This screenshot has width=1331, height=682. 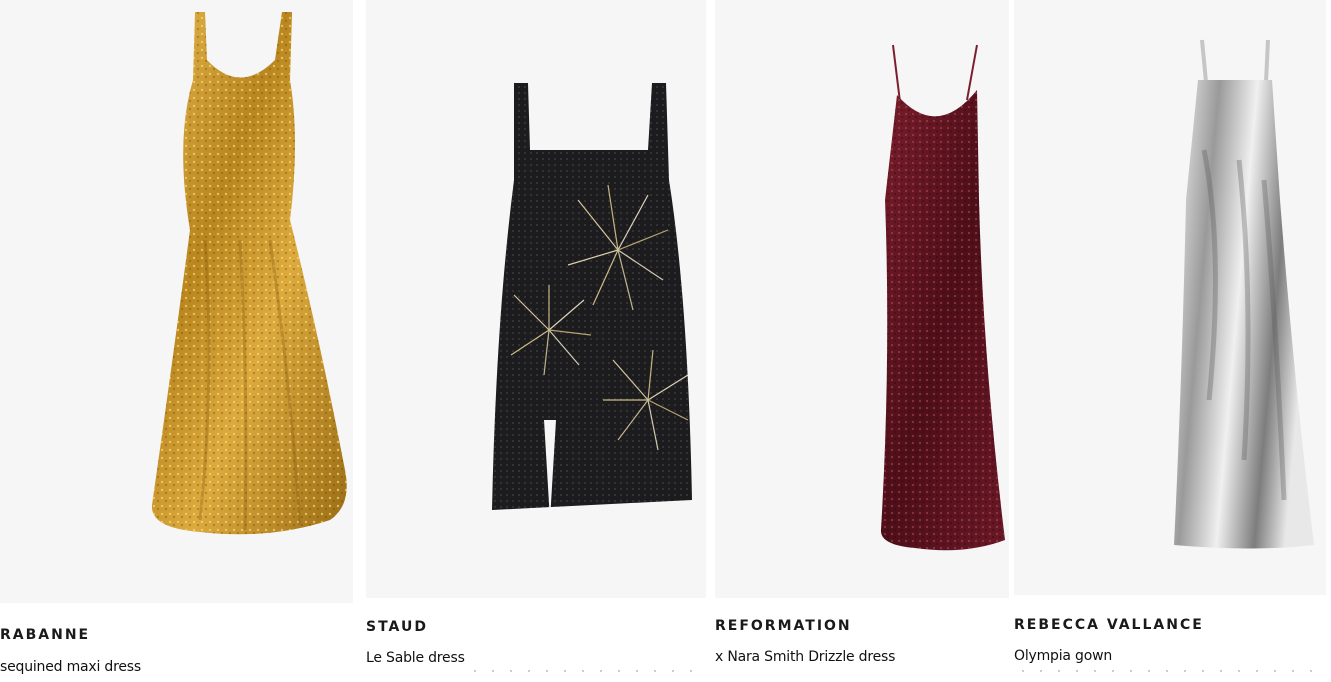 What do you see at coordinates (592, 301) in the screenshot?
I see `black-embellished-mini-dress-image` at bounding box center [592, 301].